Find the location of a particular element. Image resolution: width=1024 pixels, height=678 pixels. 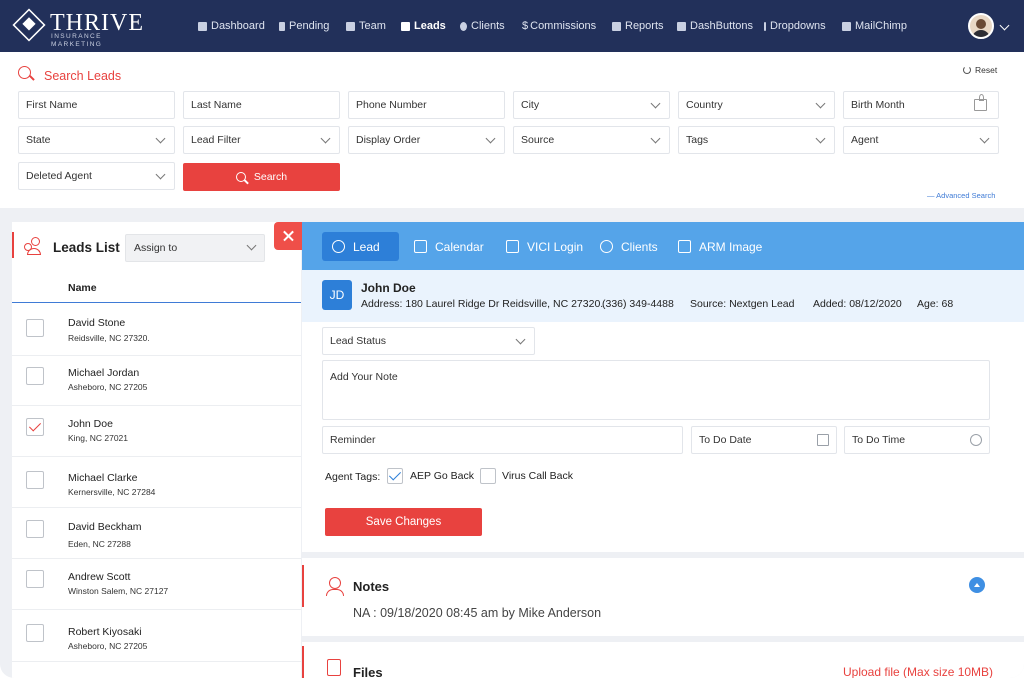

lead-added-text: Added: 08/12/2020 is located at coordinates (857, 304).